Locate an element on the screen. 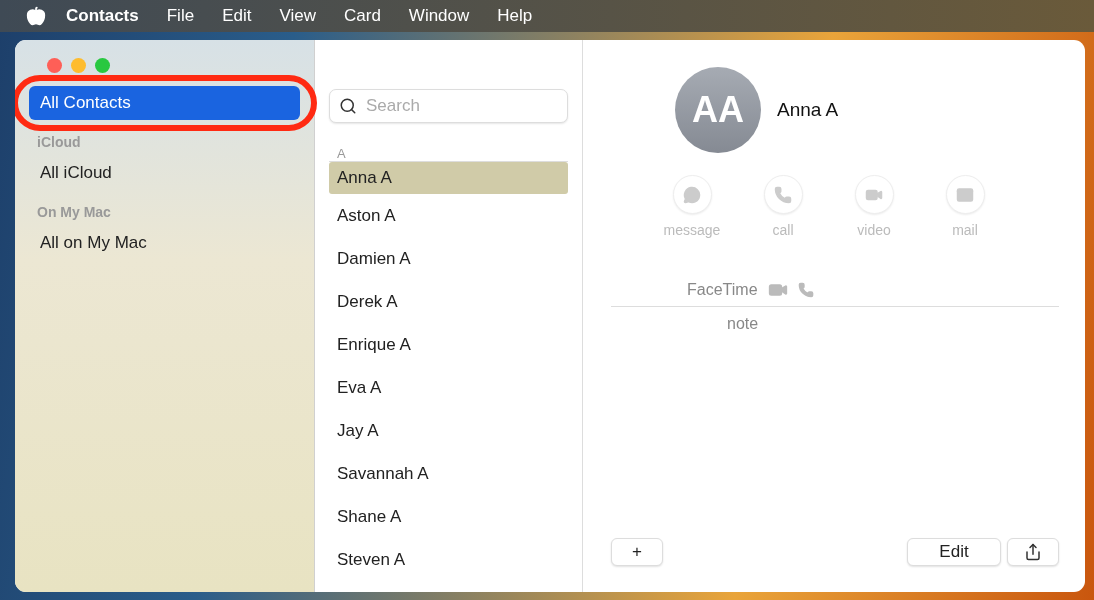  sidebar-item: All Contacts is located at coordinates (164, 103).